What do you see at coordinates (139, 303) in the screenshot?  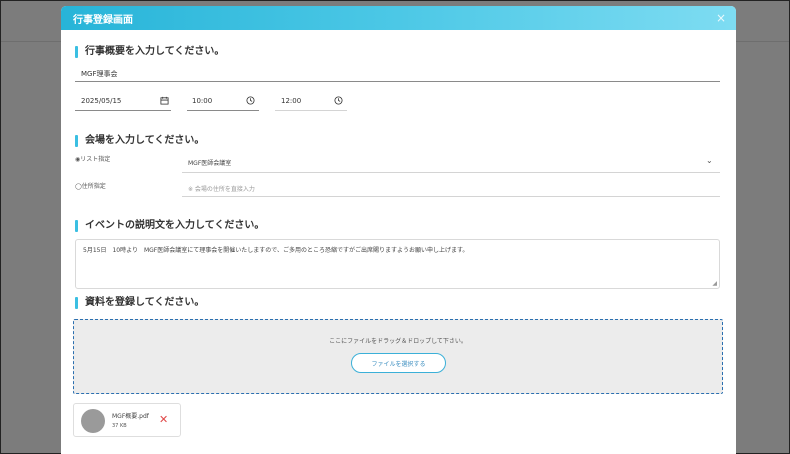 I see `materials-heading: 資料を登録してください。` at bounding box center [139, 303].